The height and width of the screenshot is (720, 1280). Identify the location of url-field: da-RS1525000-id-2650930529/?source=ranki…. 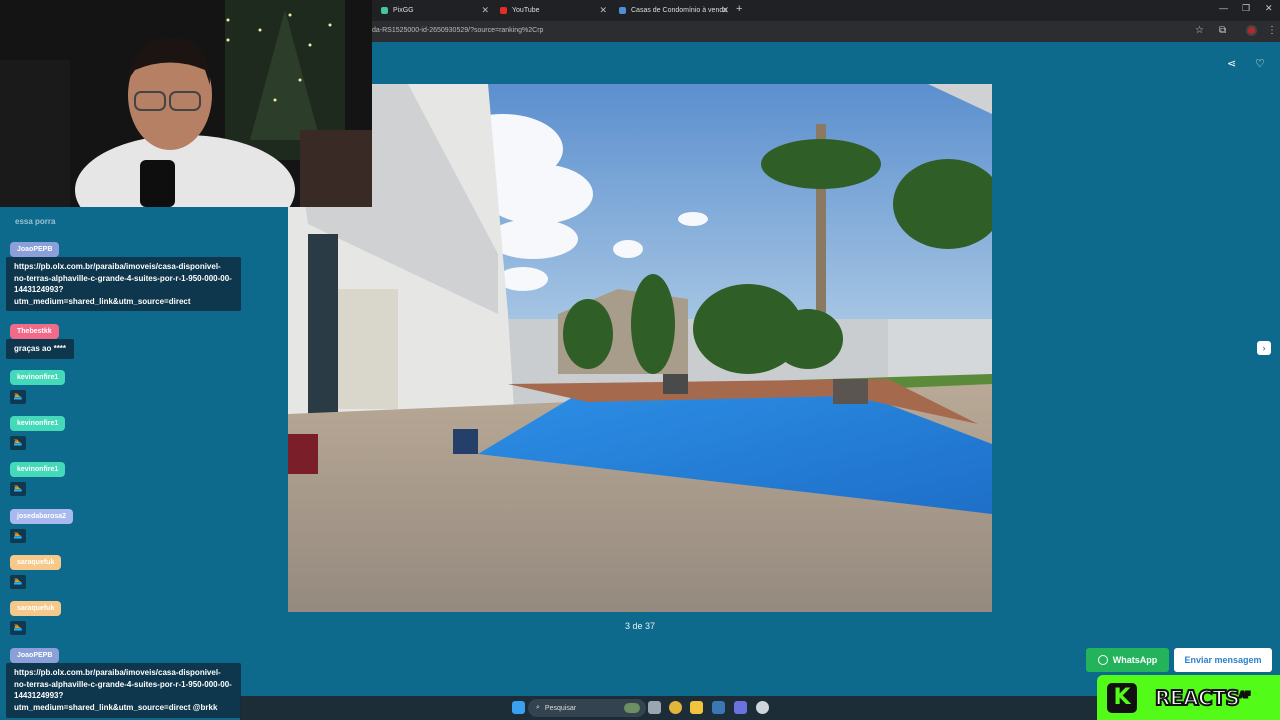
(457, 30).